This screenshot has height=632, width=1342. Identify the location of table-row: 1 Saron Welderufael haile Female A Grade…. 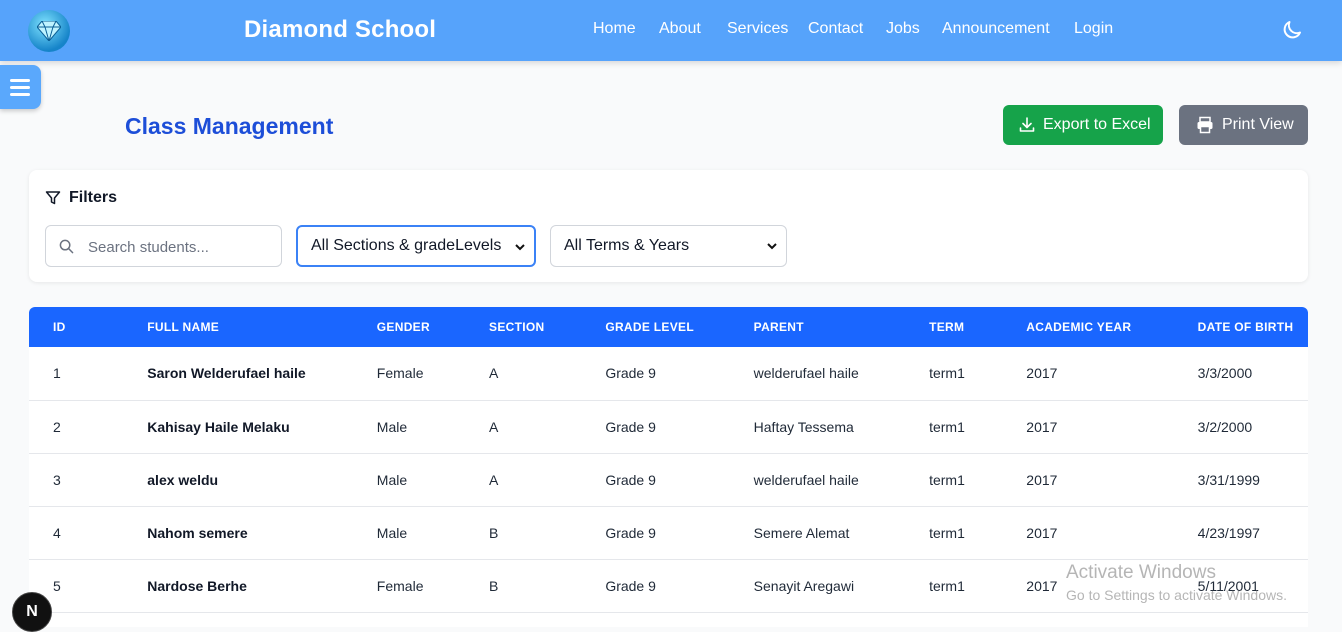
(668, 373).